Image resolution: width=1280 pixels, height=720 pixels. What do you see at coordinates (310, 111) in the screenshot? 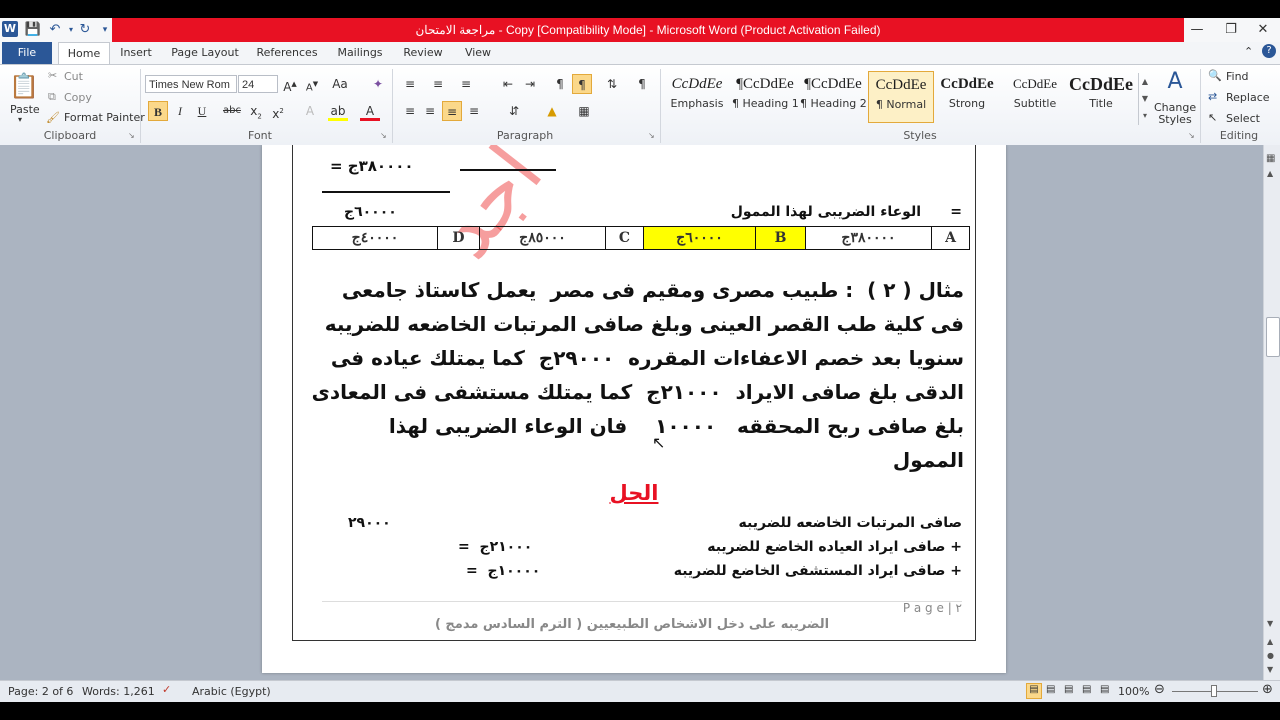
I see `text-effects-icon: A` at bounding box center [310, 111].